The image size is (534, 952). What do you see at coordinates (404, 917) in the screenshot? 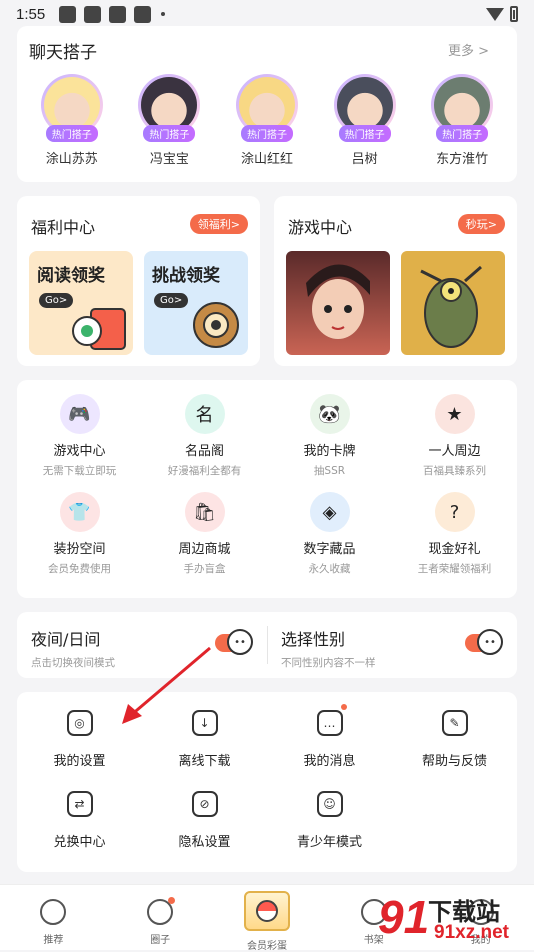
I see `watermark-logo: 91` at bounding box center [404, 917].